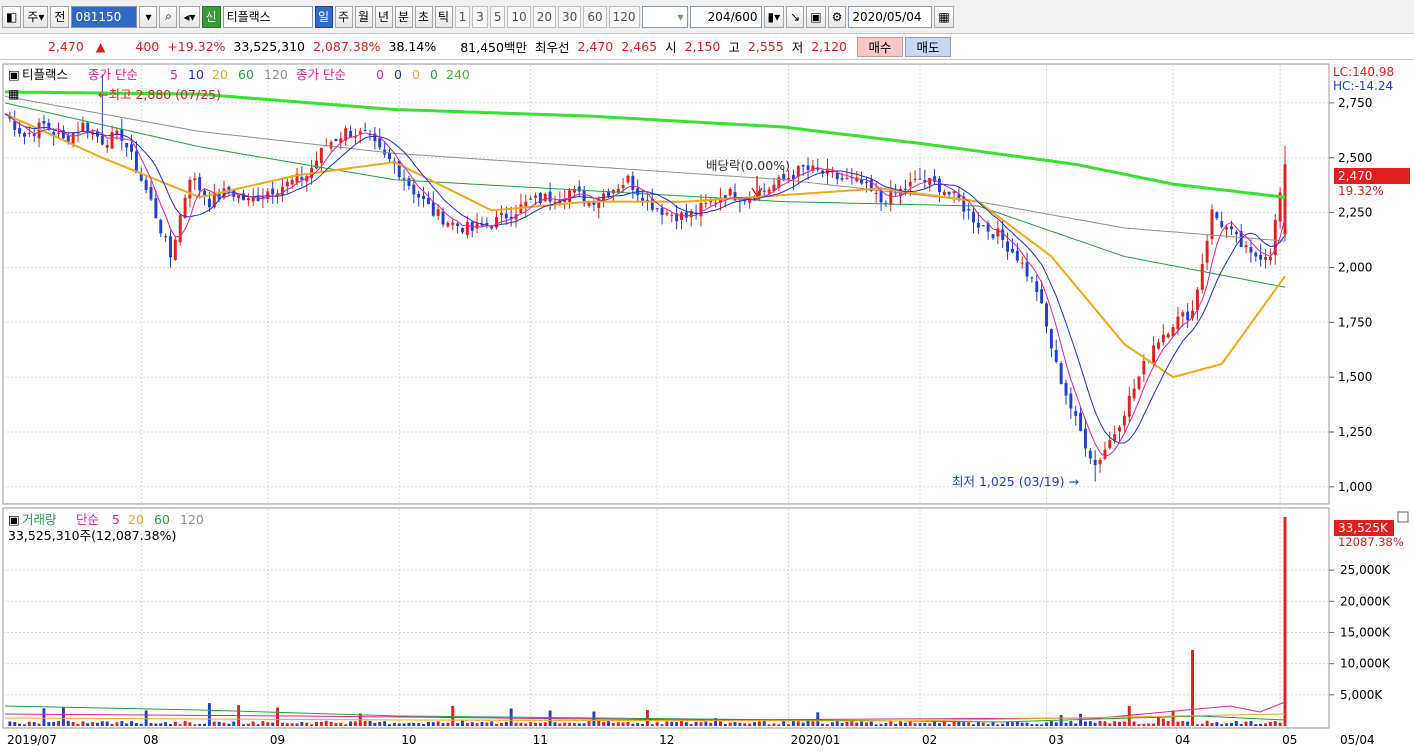 The width and height of the screenshot is (1414, 756). Describe the element at coordinates (795, 16) in the screenshot. I see `line-tool-icon: ↘` at that location.